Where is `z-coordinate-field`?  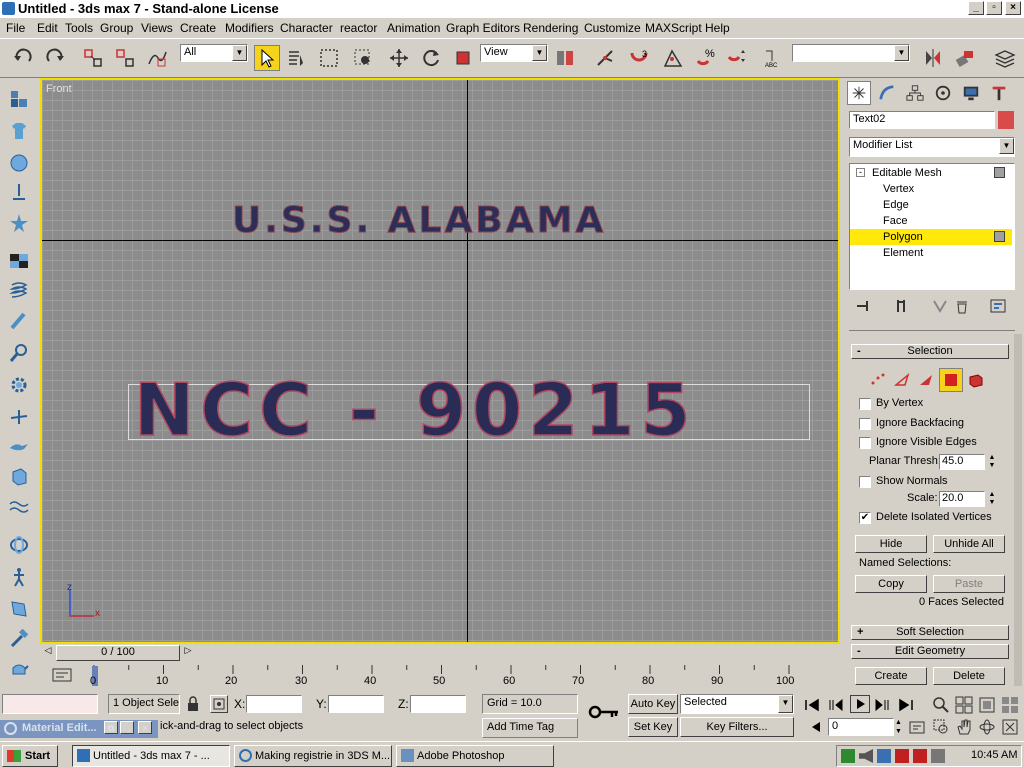 z-coordinate-field is located at coordinates (438, 704).